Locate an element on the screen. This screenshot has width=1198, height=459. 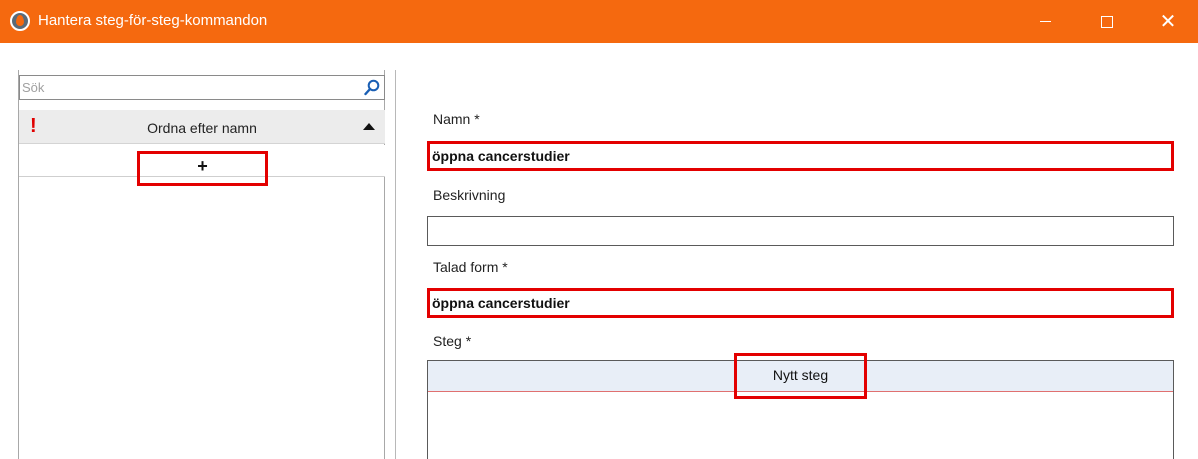
app-flame-icon is located at coordinates (20, 21).